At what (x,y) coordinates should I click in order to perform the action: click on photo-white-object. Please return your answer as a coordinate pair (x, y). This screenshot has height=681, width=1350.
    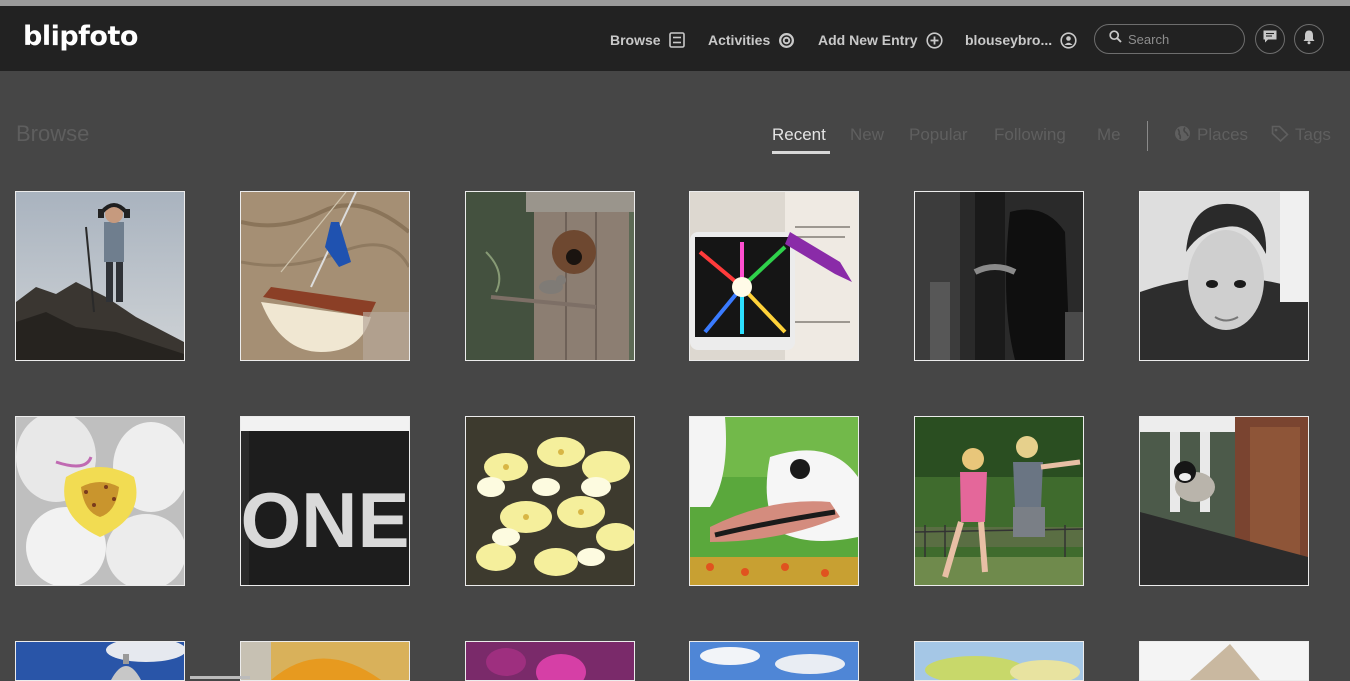
    Looking at the image, I should click on (1224, 661).